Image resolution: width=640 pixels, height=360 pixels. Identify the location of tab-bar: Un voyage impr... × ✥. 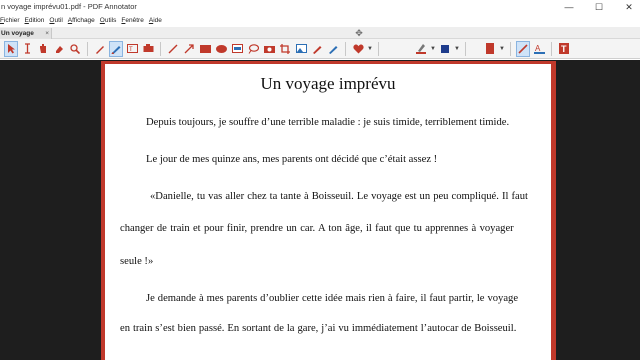
(320, 37).